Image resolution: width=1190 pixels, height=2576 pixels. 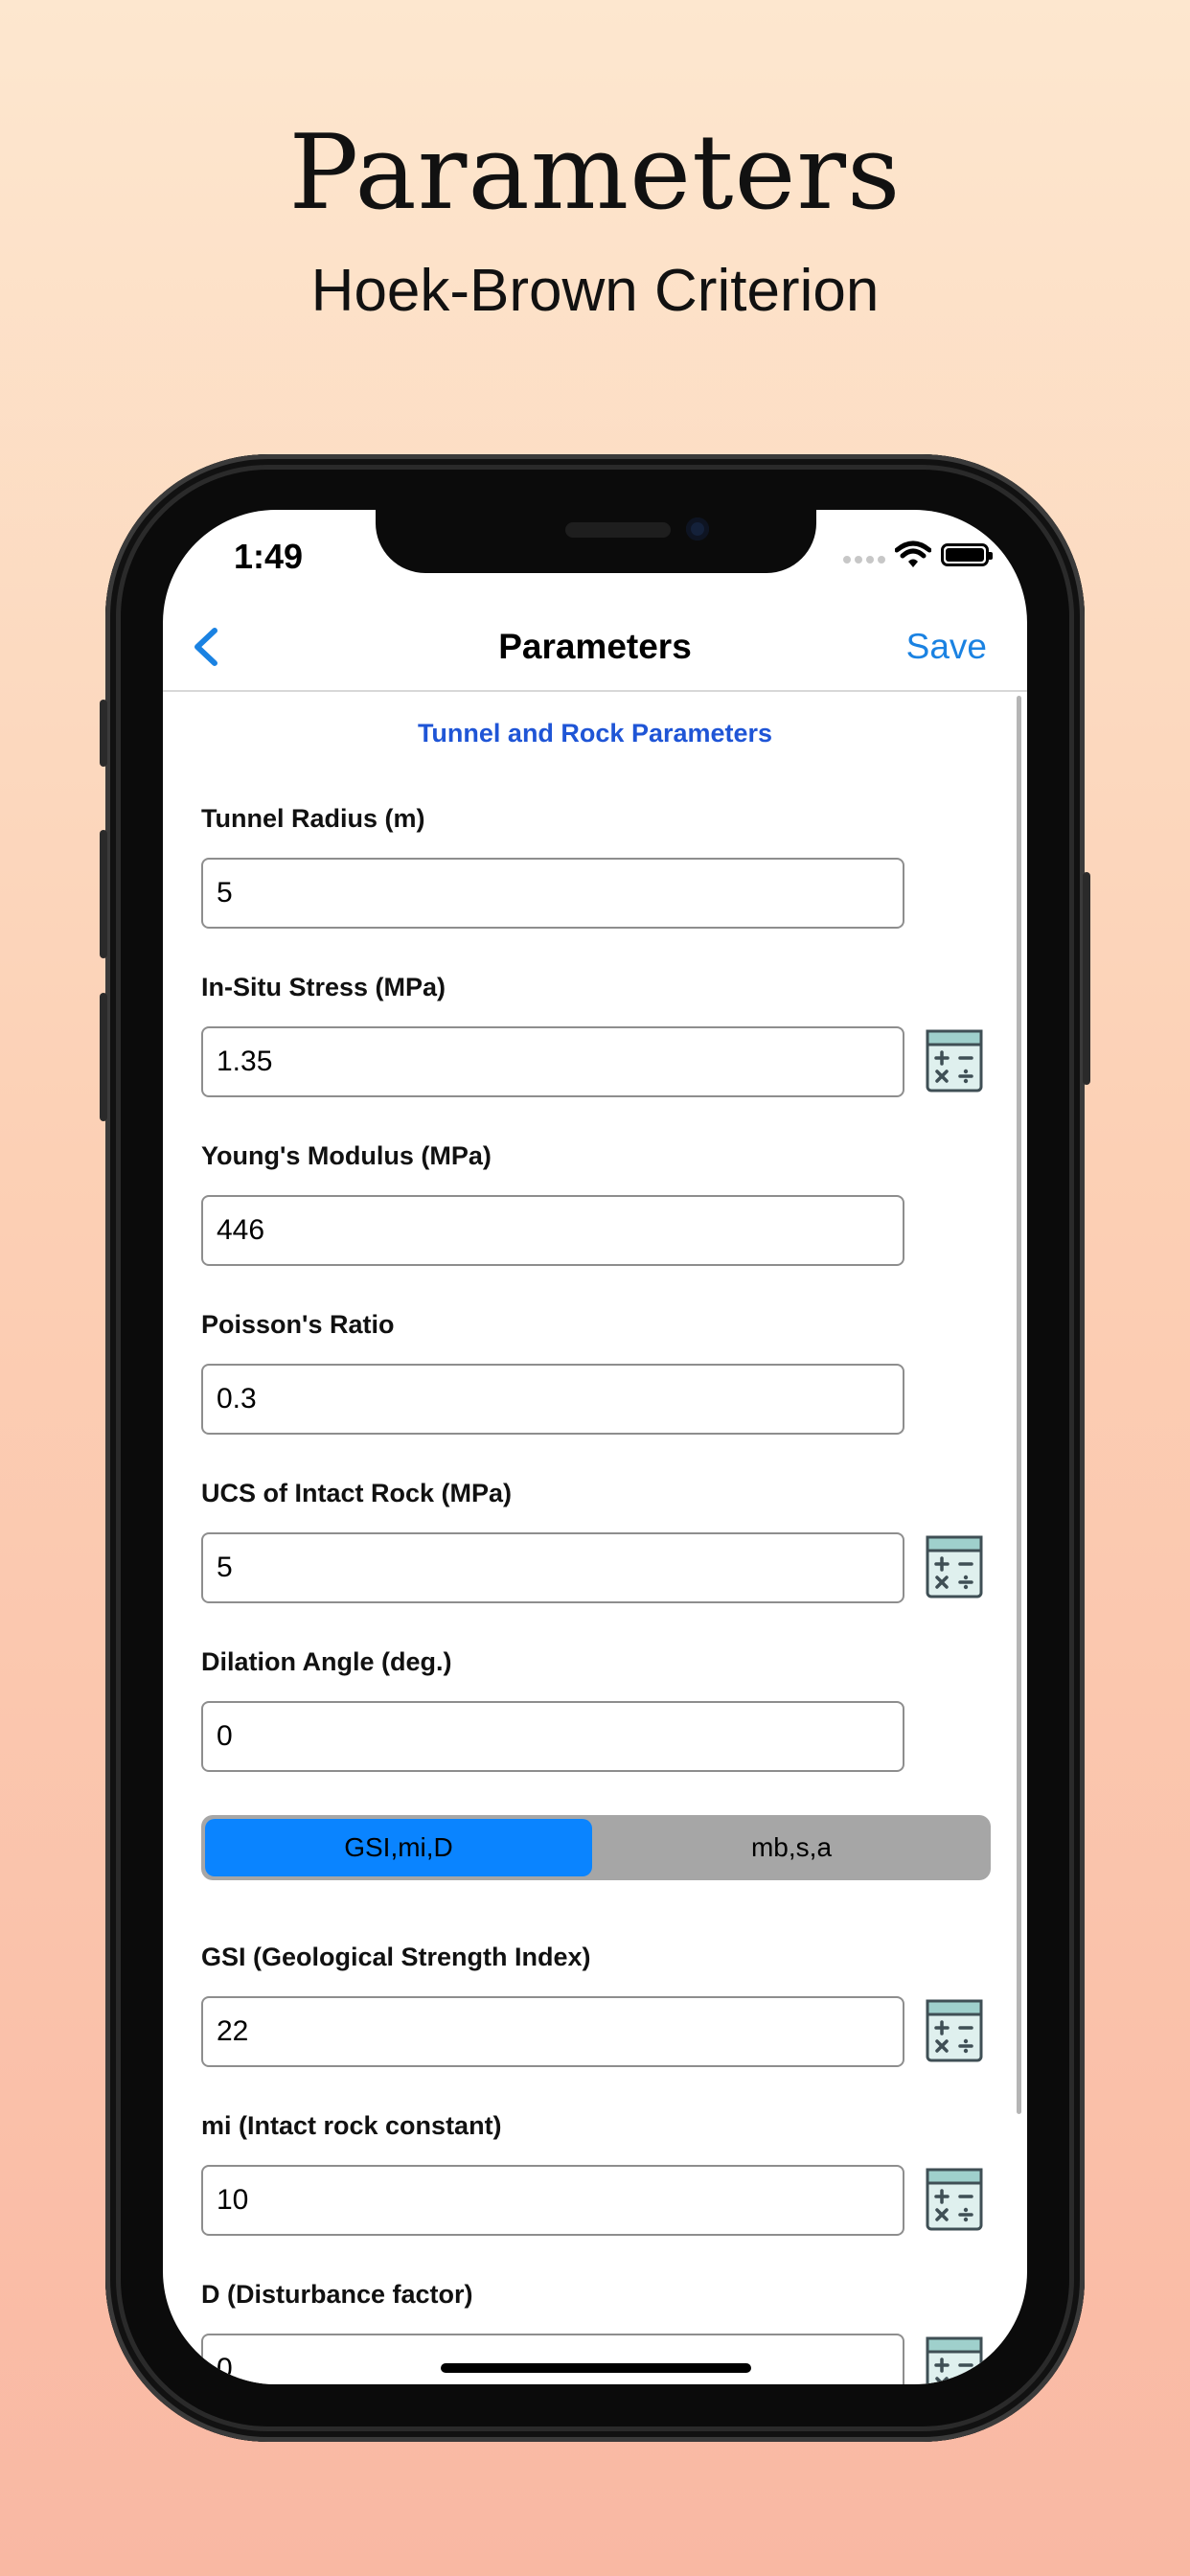 What do you see at coordinates (347, 1155) in the screenshot?
I see `youngs-modulus-label: Young's Modulus (MPa)` at bounding box center [347, 1155].